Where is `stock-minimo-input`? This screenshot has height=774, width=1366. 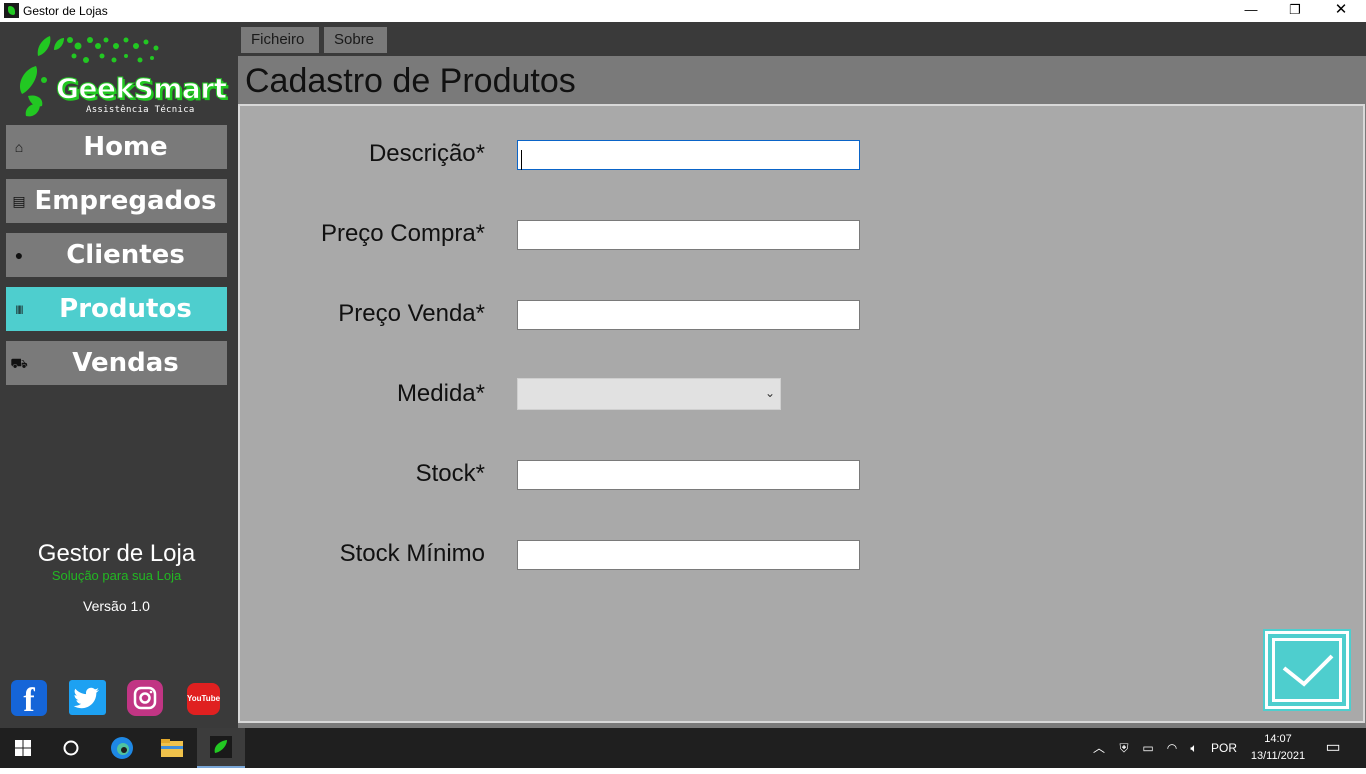
stock-minimo-input is located at coordinates (688, 555).